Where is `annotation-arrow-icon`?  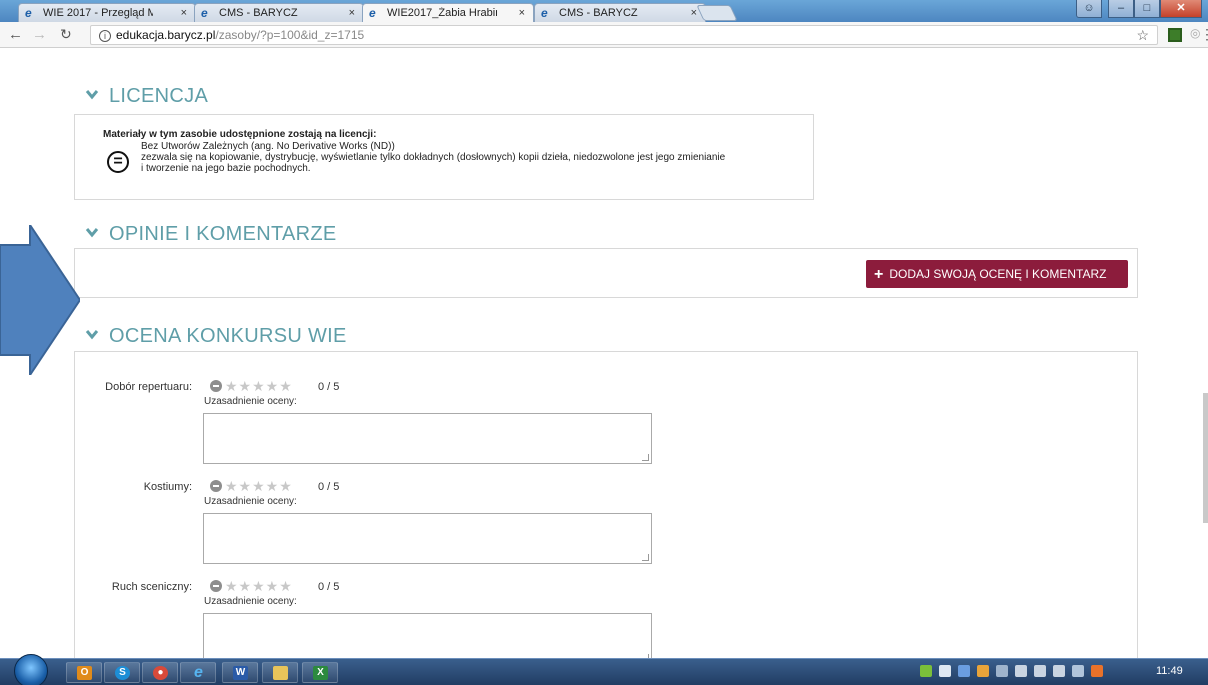 annotation-arrow-icon is located at coordinates (40, 300).